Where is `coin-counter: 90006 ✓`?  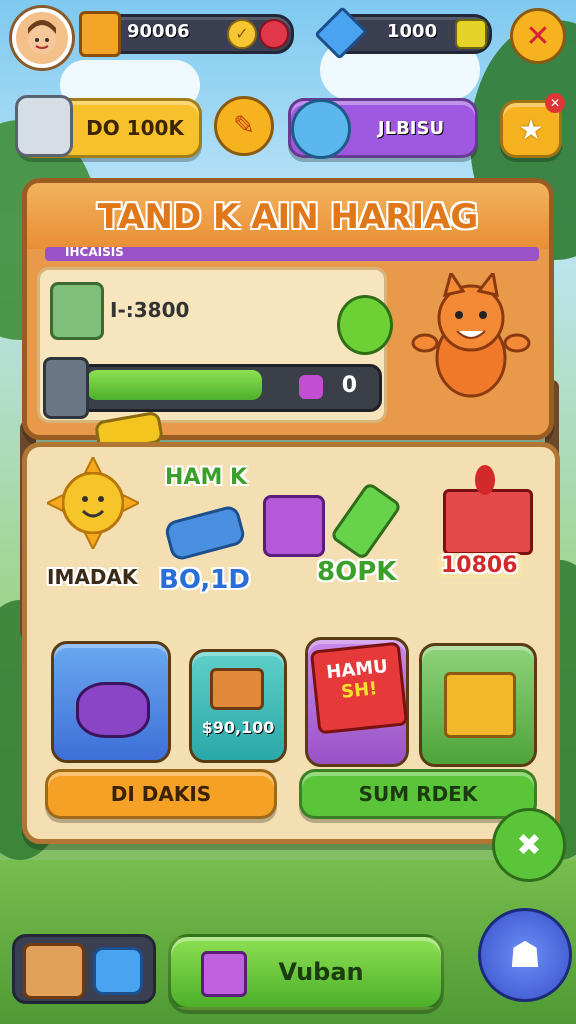
coin-counter: 90006 ✓ is located at coordinates (186, 34).